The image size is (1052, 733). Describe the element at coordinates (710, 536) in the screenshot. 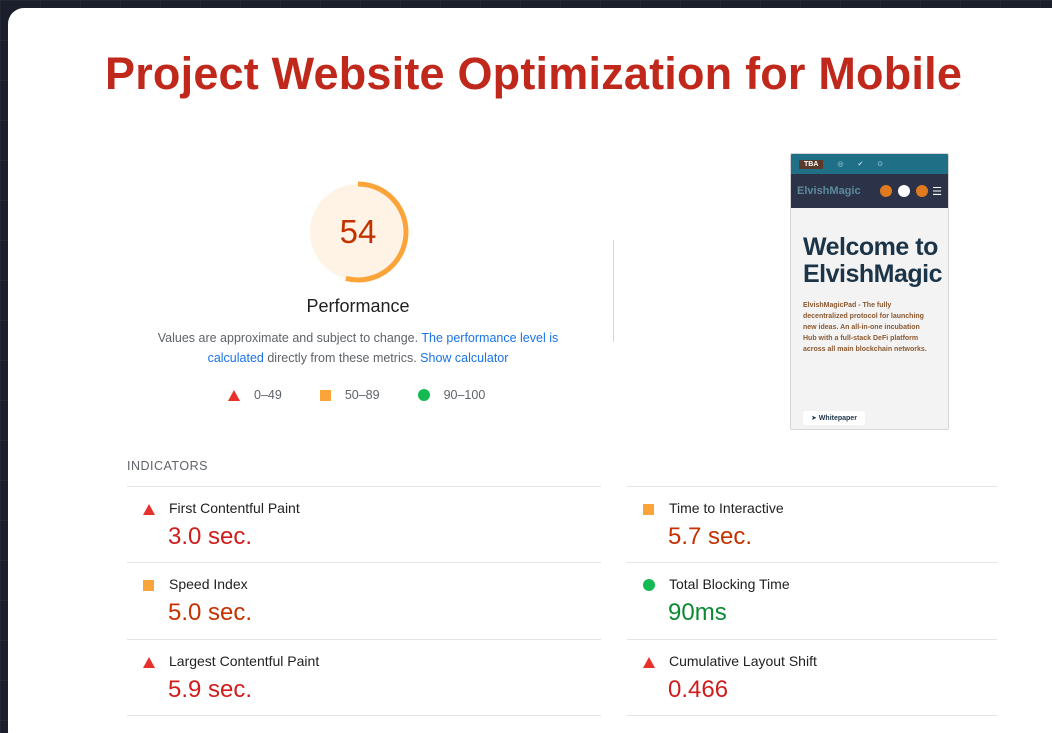

I see `metric-value: 5.7 sec.` at that location.